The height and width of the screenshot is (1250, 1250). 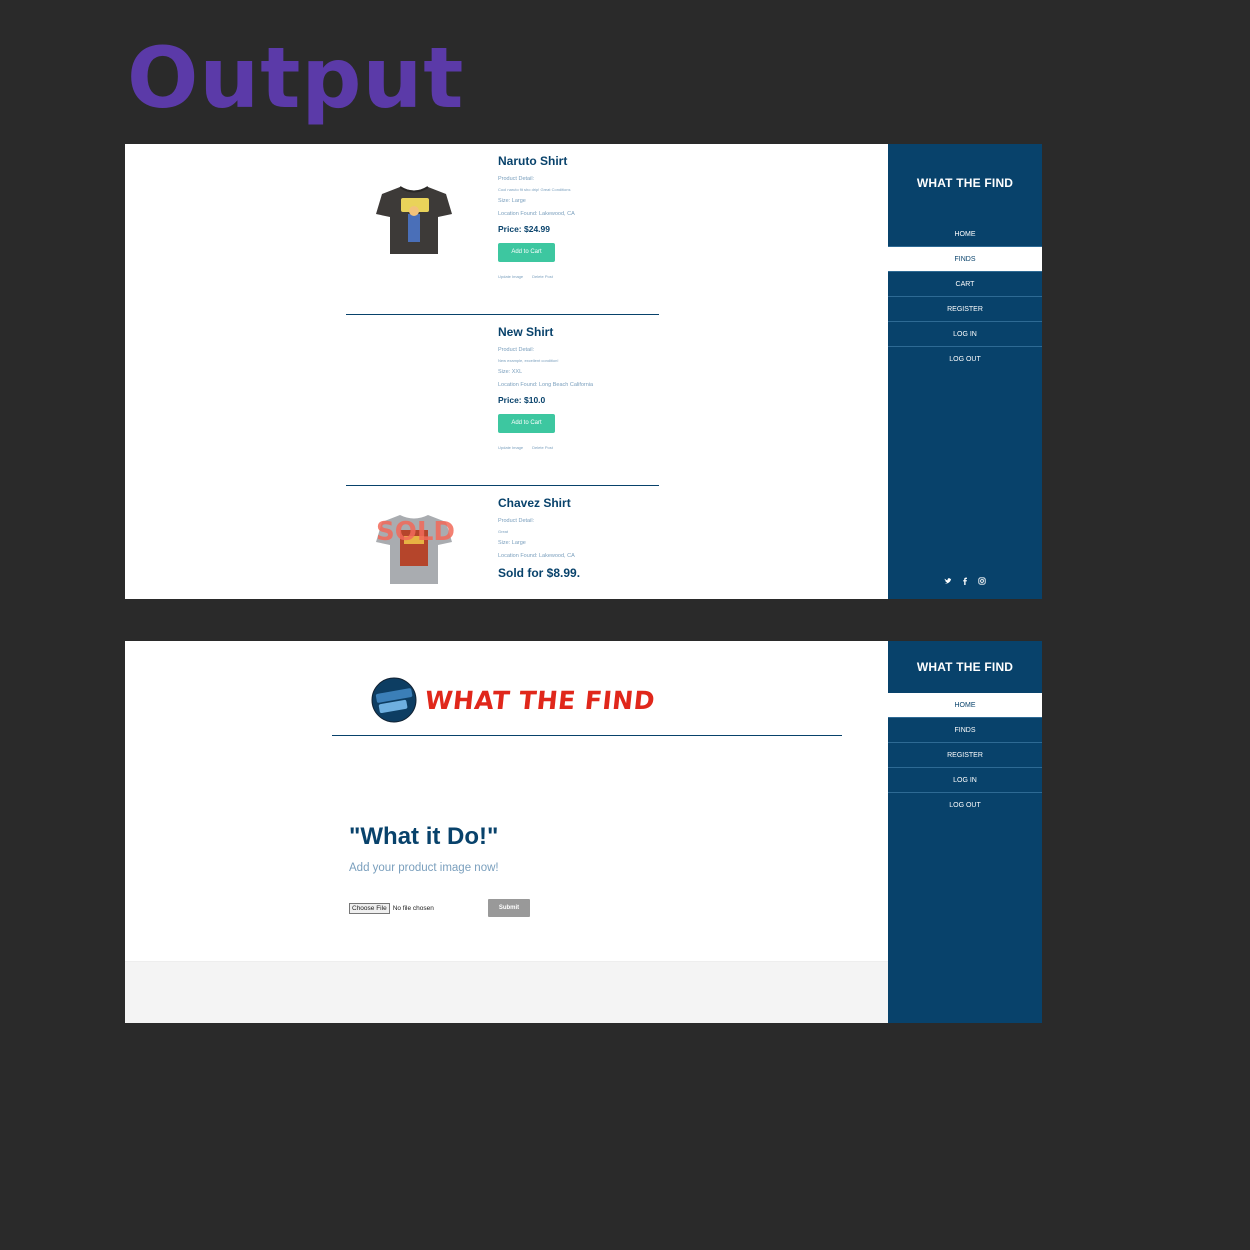 I want to click on product-location: Location Found: Long Beach California, so click(x=546, y=385).